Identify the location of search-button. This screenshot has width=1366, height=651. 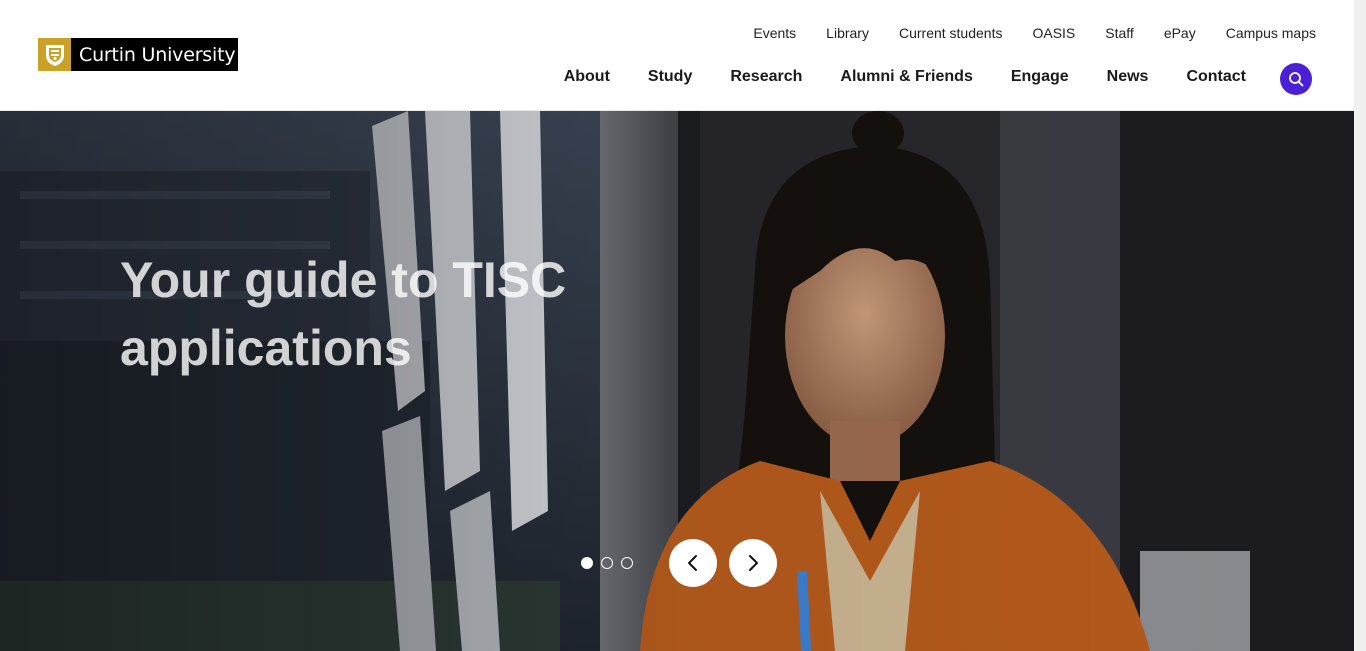
(1296, 79).